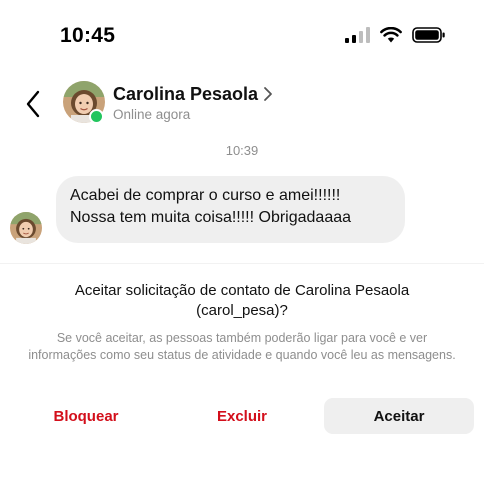  What do you see at coordinates (428, 35) in the screenshot?
I see `battery-icon` at bounding box center [428, 35].